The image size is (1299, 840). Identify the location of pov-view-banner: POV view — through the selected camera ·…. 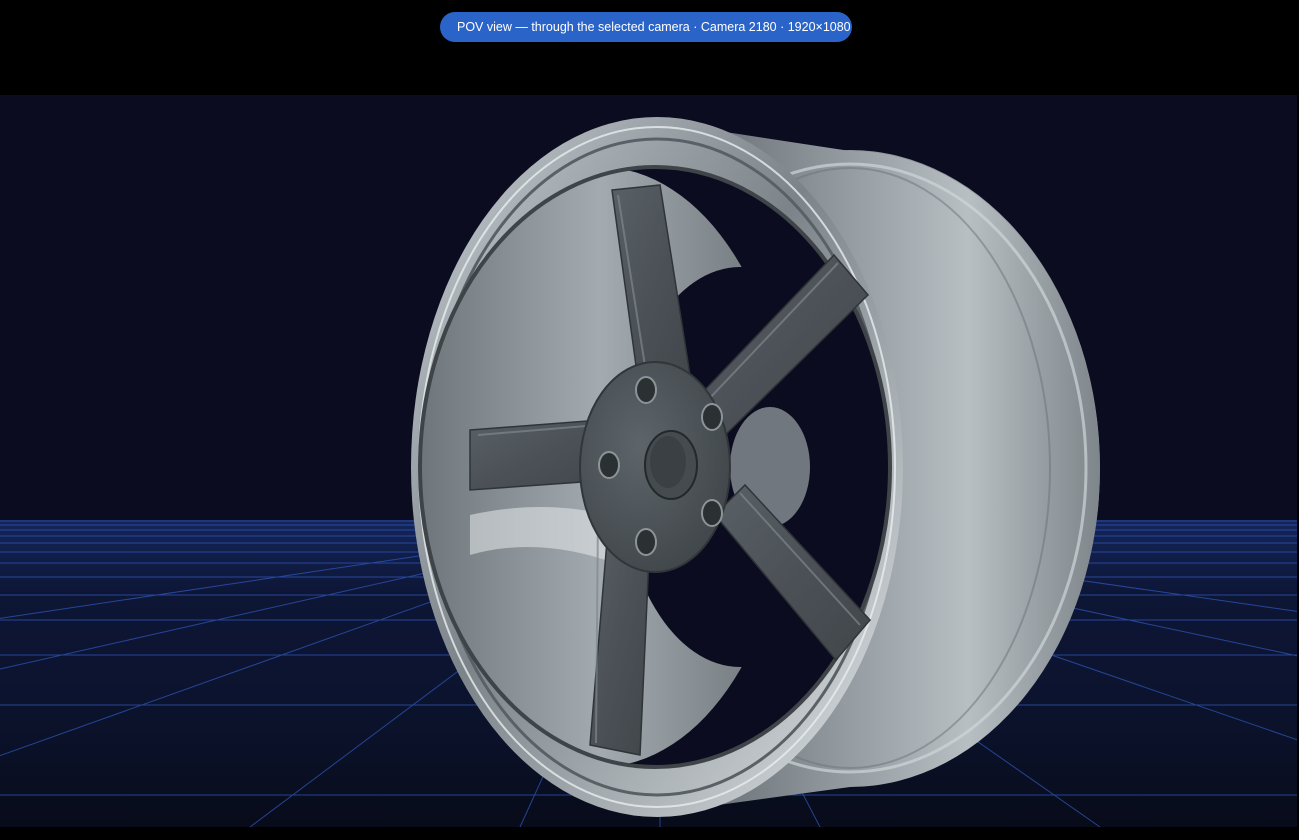
(646, 27).